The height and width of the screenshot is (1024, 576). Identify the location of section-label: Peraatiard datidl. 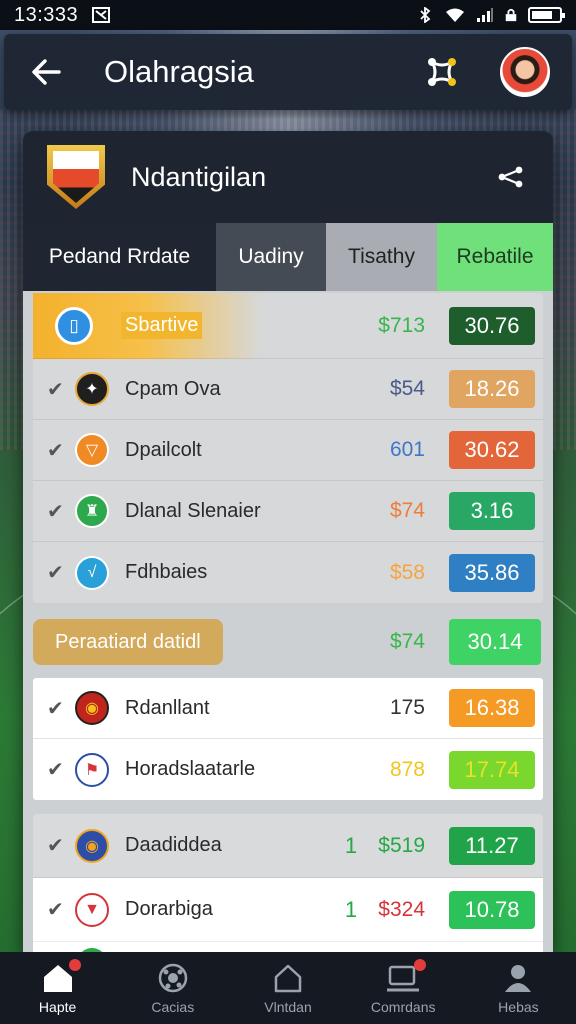
(128, 642).